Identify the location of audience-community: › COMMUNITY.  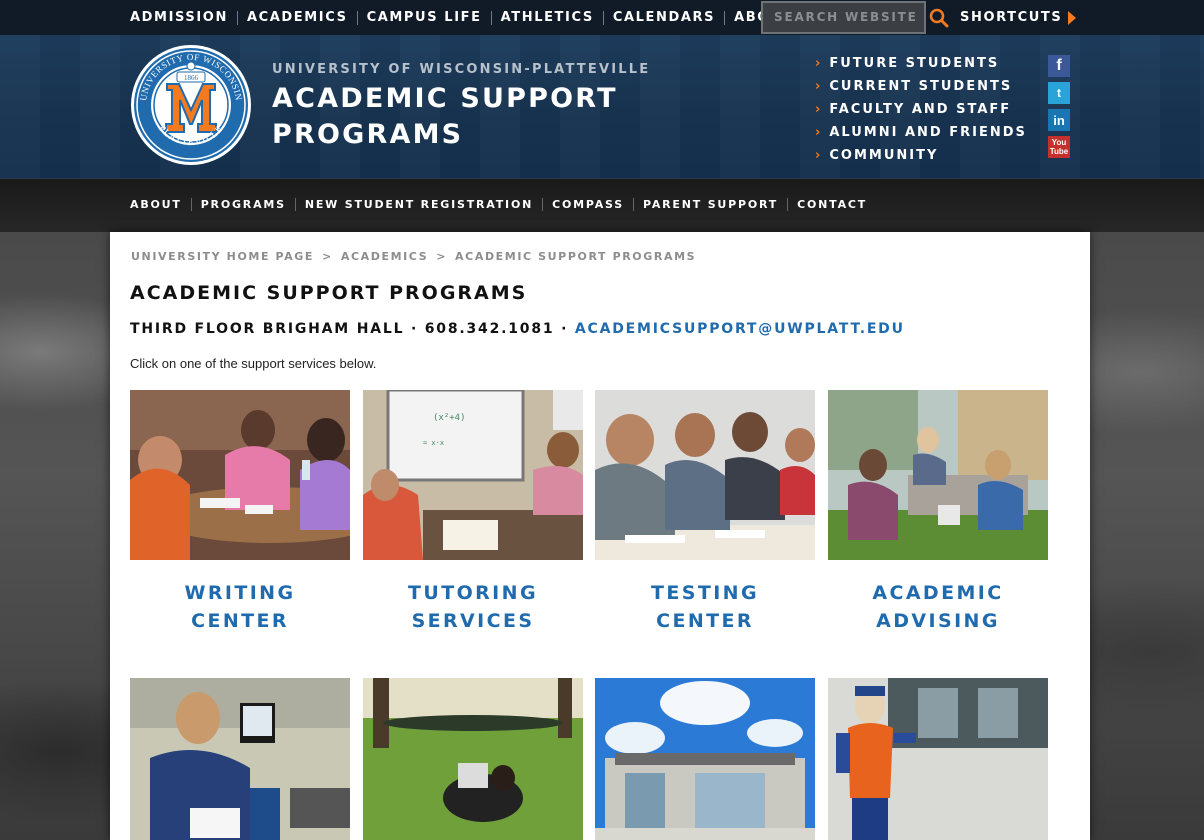
(921, 155).